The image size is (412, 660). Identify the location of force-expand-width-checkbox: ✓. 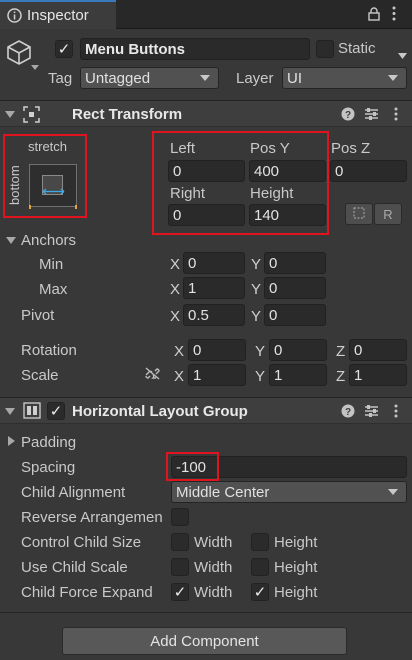
(180, 592).